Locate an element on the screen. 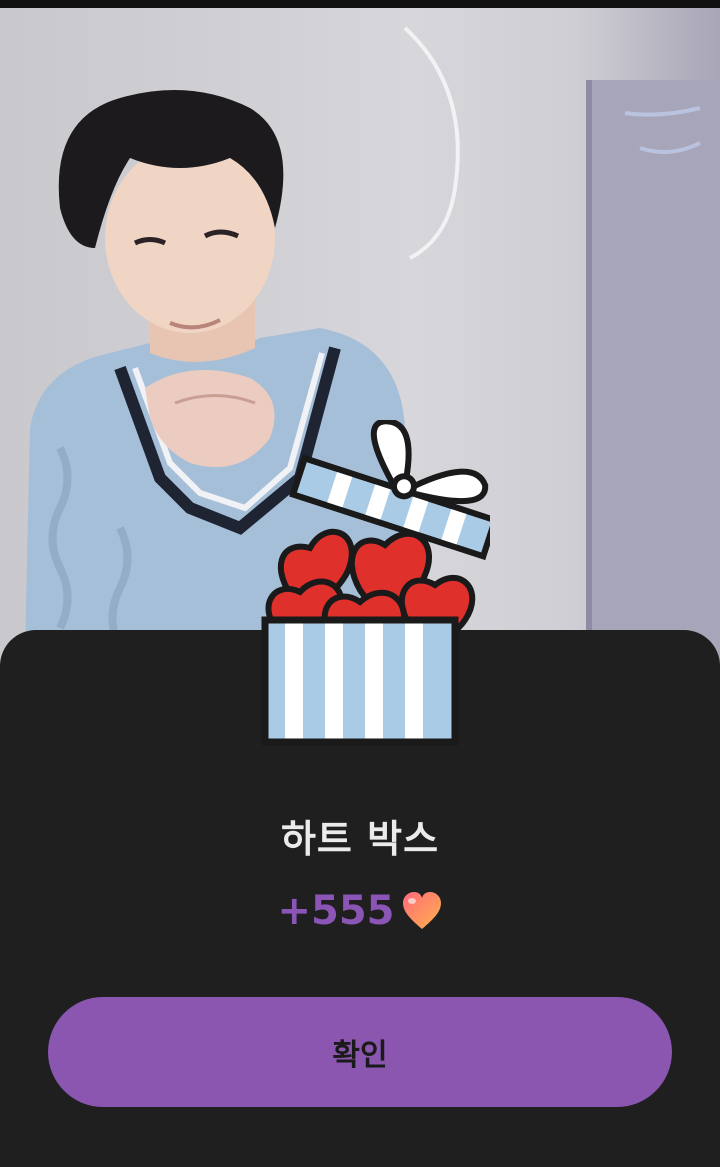 Image resolution: width=720 pixels, height=1167 pixels. reward-amount: +555 is located at coordinates (336, 911).